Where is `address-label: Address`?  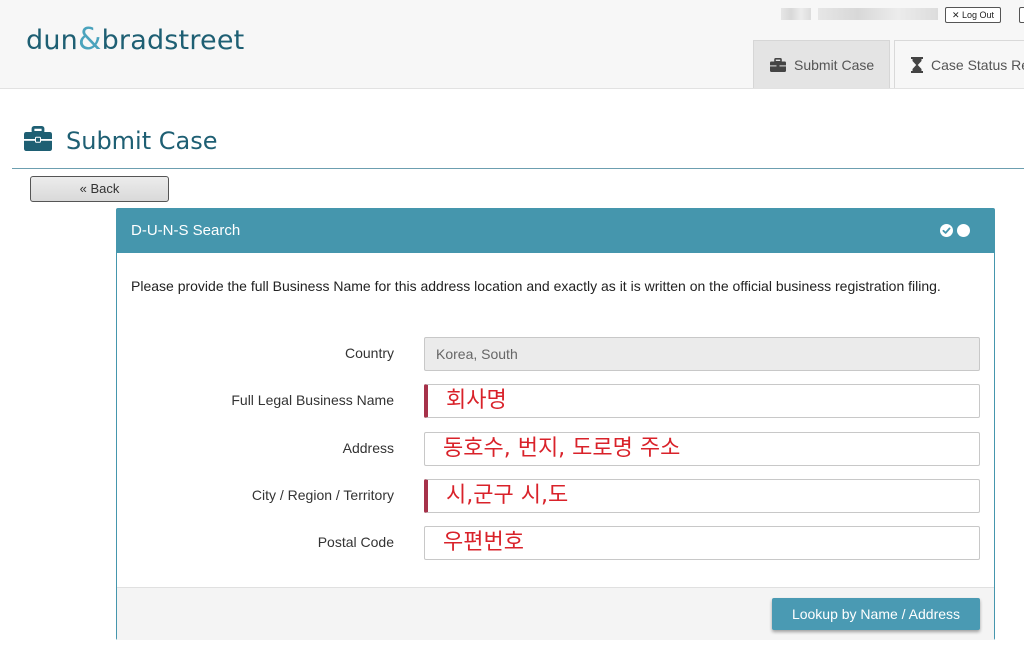
address-label: Address is located at coordinates (368, 448).